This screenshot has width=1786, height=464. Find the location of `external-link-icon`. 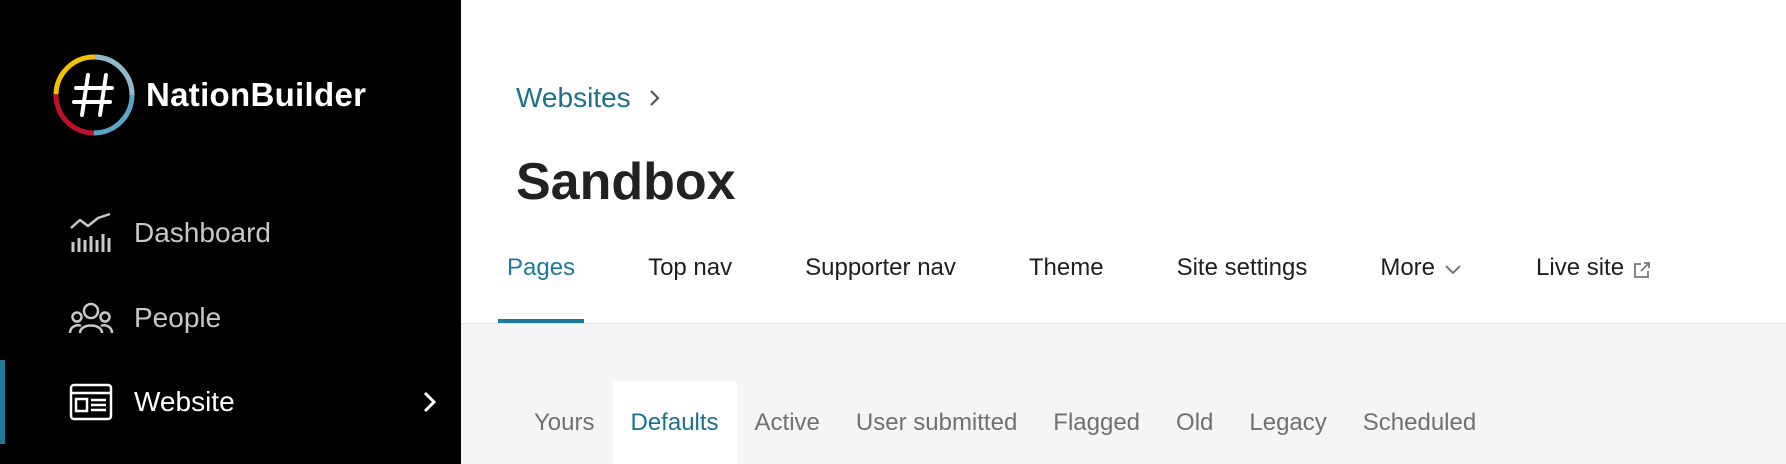

external-link-icon is located at coordinates (1642, 270).